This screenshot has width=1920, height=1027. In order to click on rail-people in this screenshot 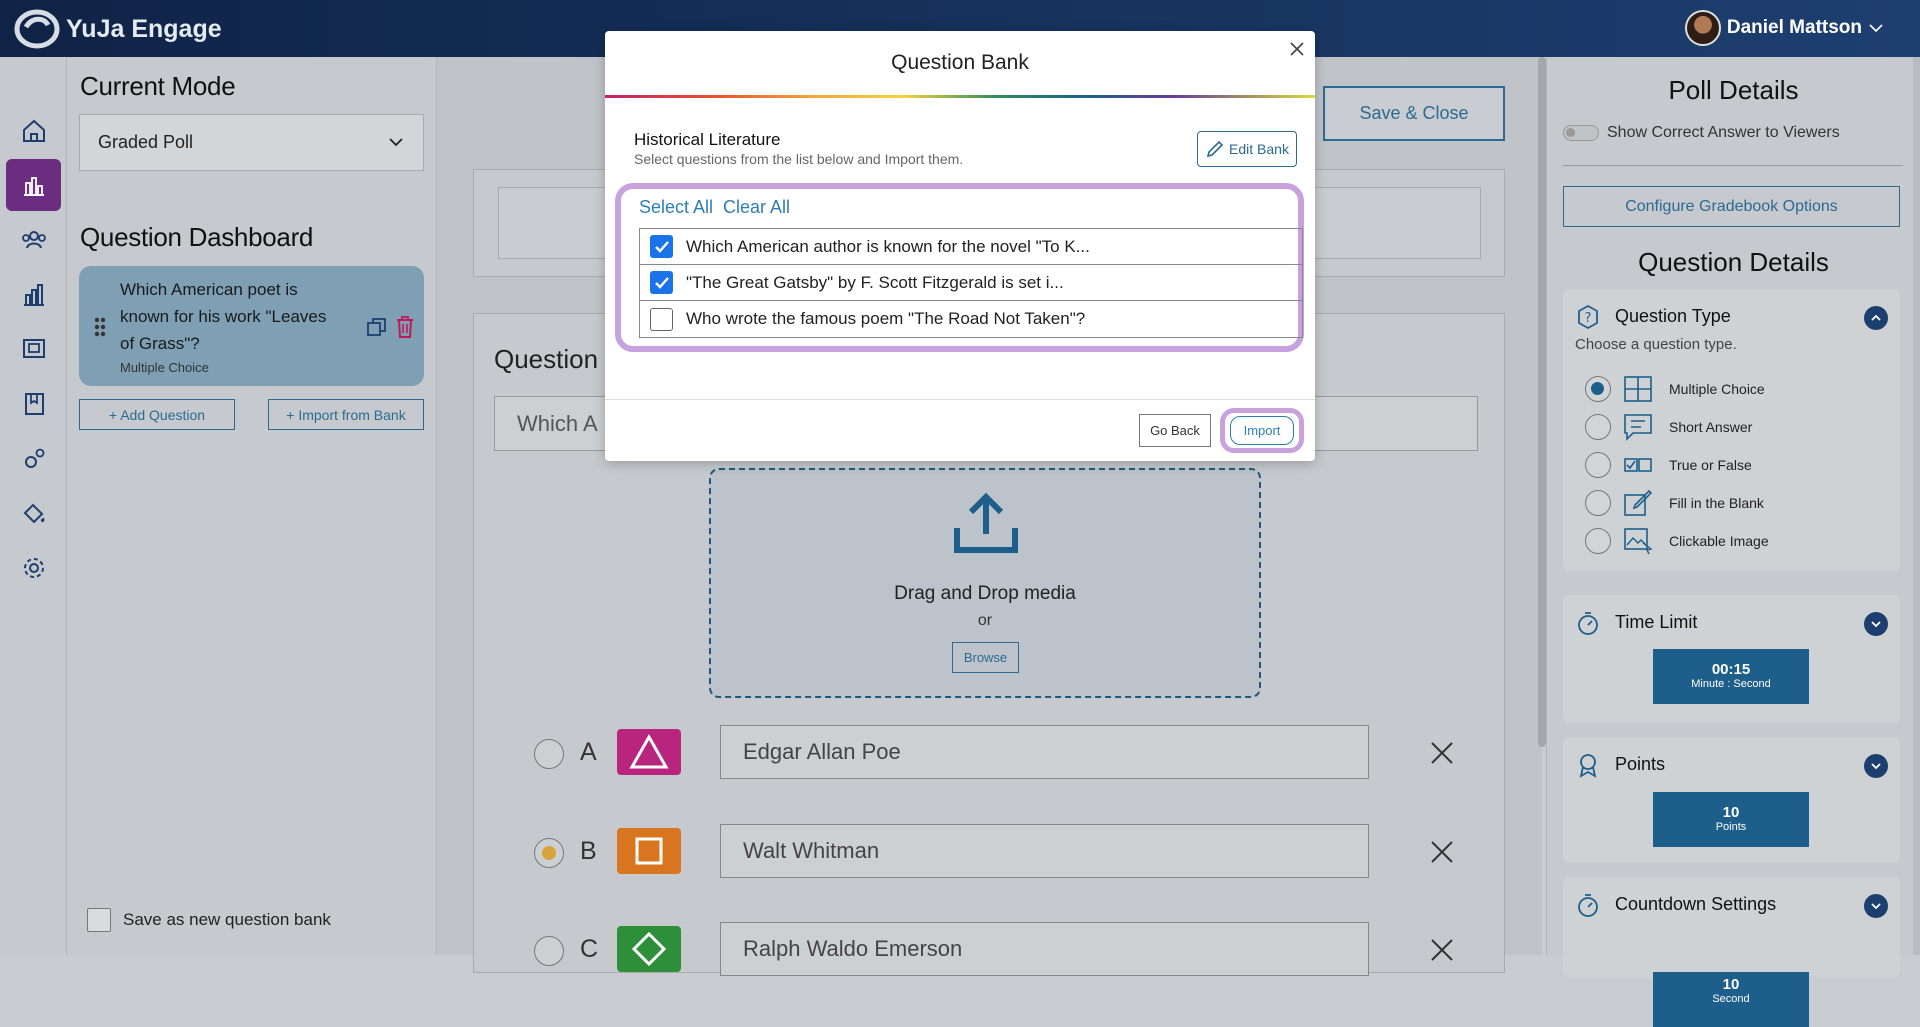, I will do `click(33, 240)`.